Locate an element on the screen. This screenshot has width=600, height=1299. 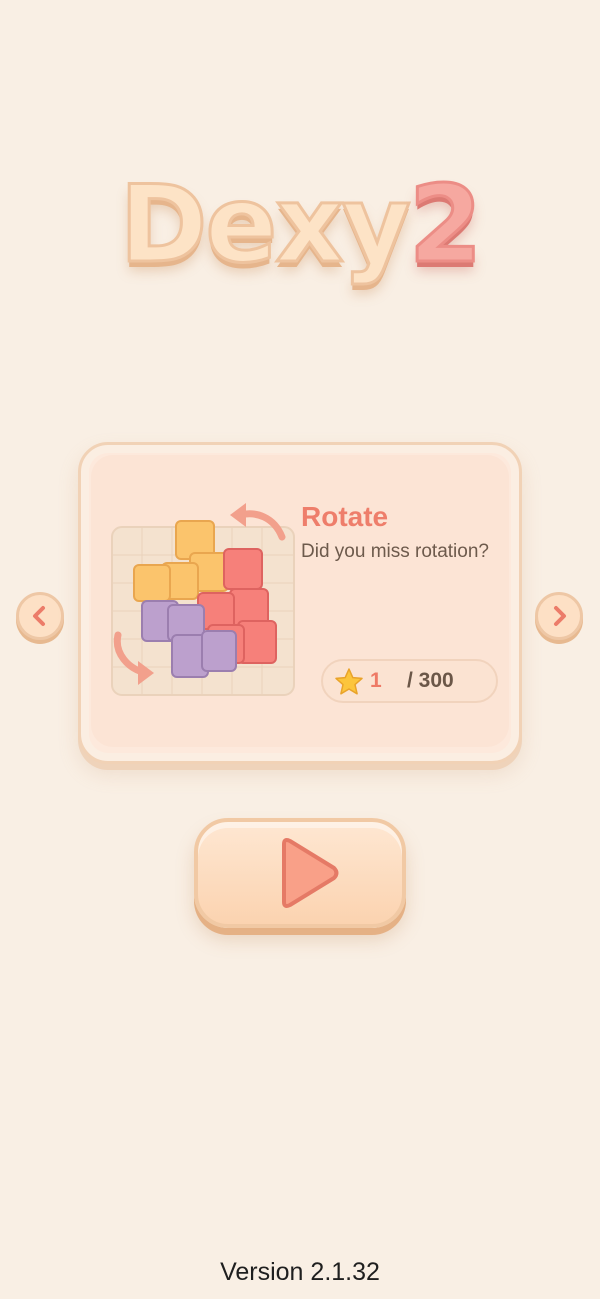
next-mode-button is located at coordinates (559, 616).